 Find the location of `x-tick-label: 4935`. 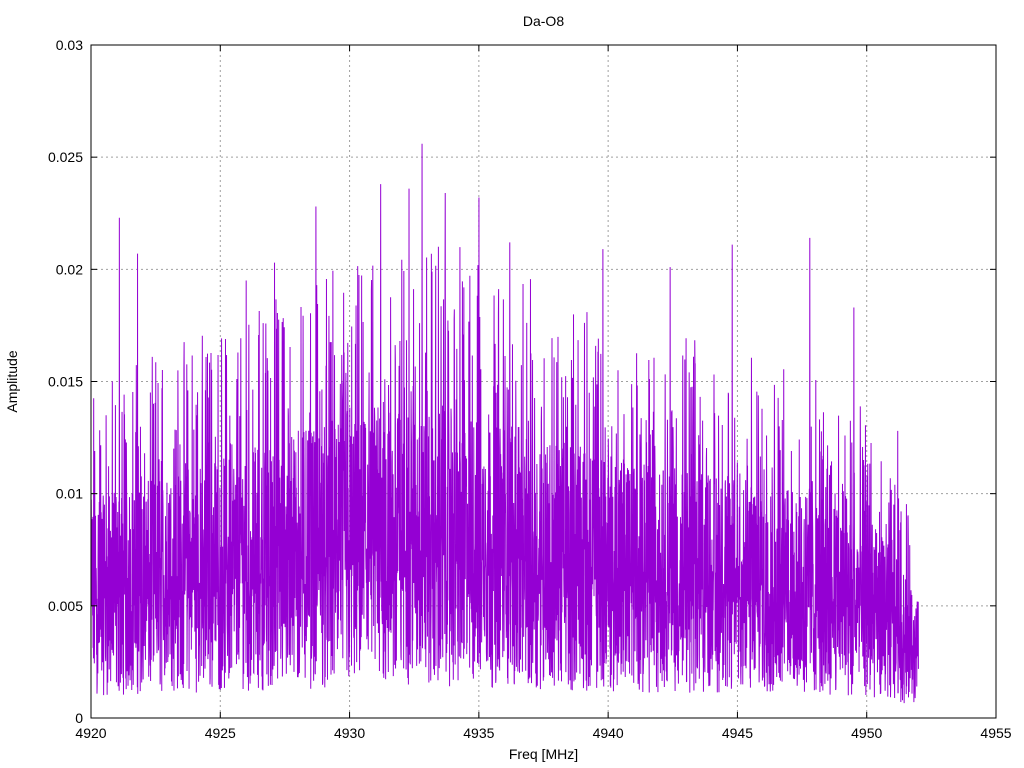

x-tick-label: 4935 is located at coordinates (478, 733).